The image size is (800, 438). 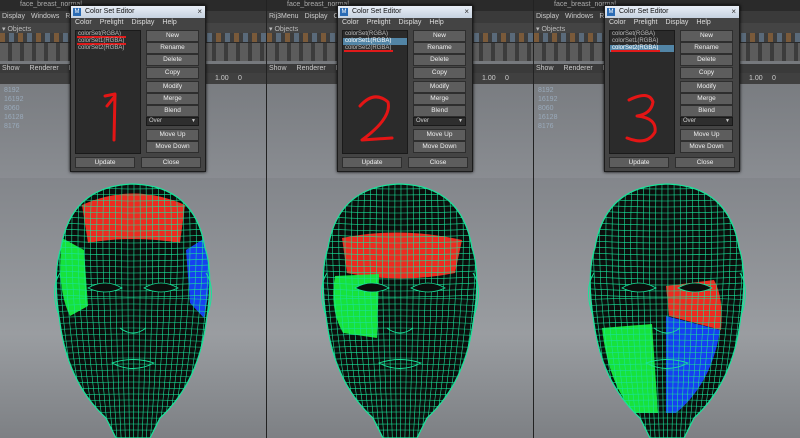 I want to click on chevron-down-icon: ▼, so click(x=460, y=121).